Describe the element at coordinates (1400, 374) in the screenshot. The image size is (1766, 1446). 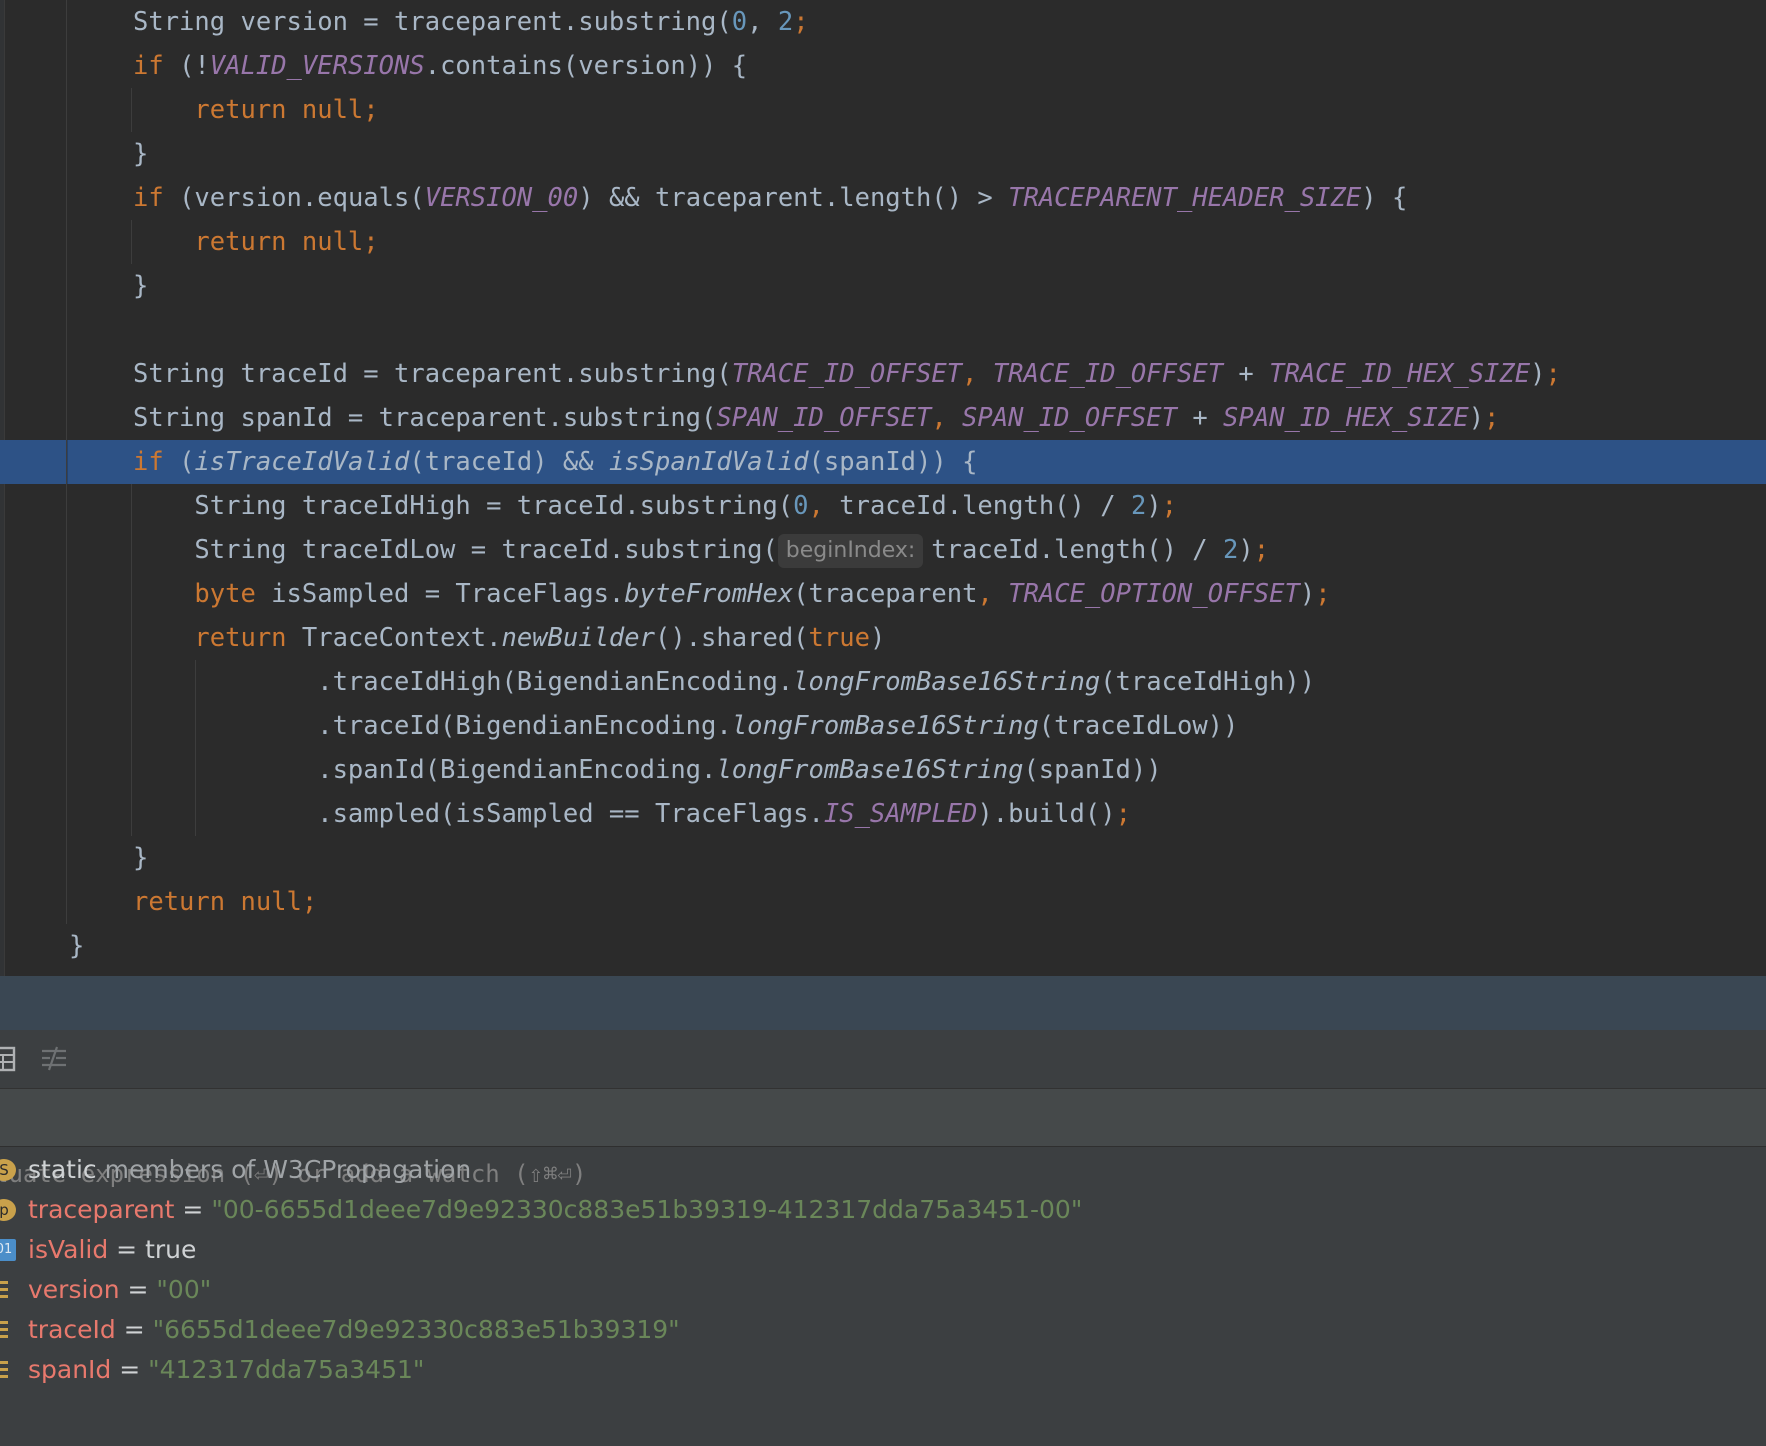
I see `code-token: TRACE_ID_HEX_SIZE` at that location.